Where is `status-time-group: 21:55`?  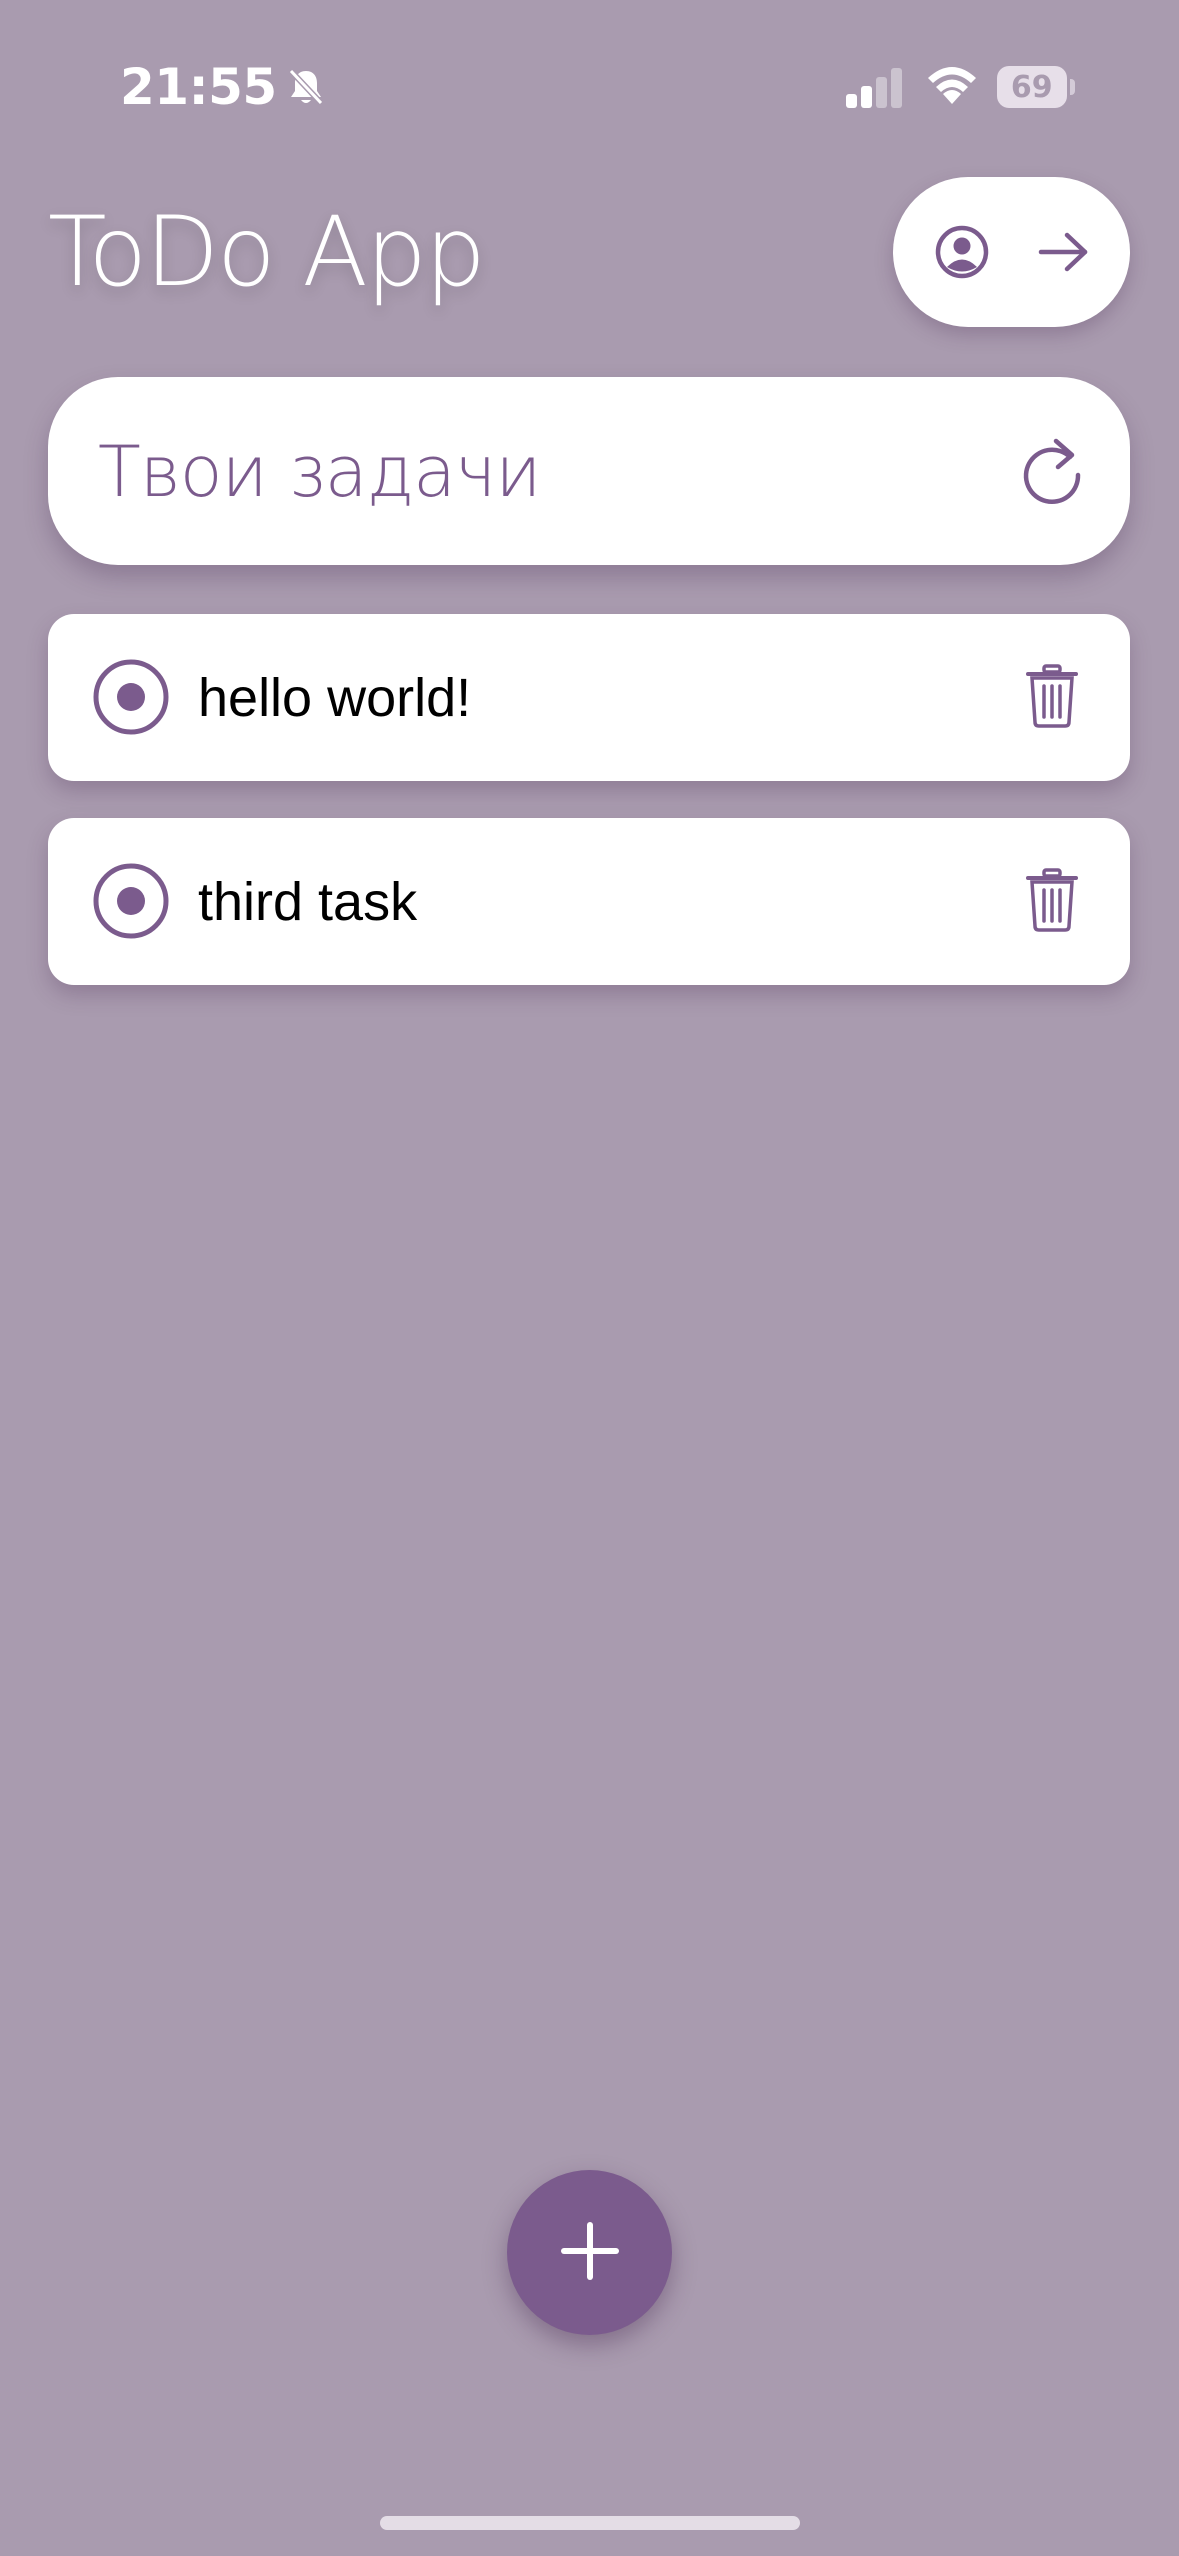 status-time-group: 21:55 is located at coordinates (222, 87).